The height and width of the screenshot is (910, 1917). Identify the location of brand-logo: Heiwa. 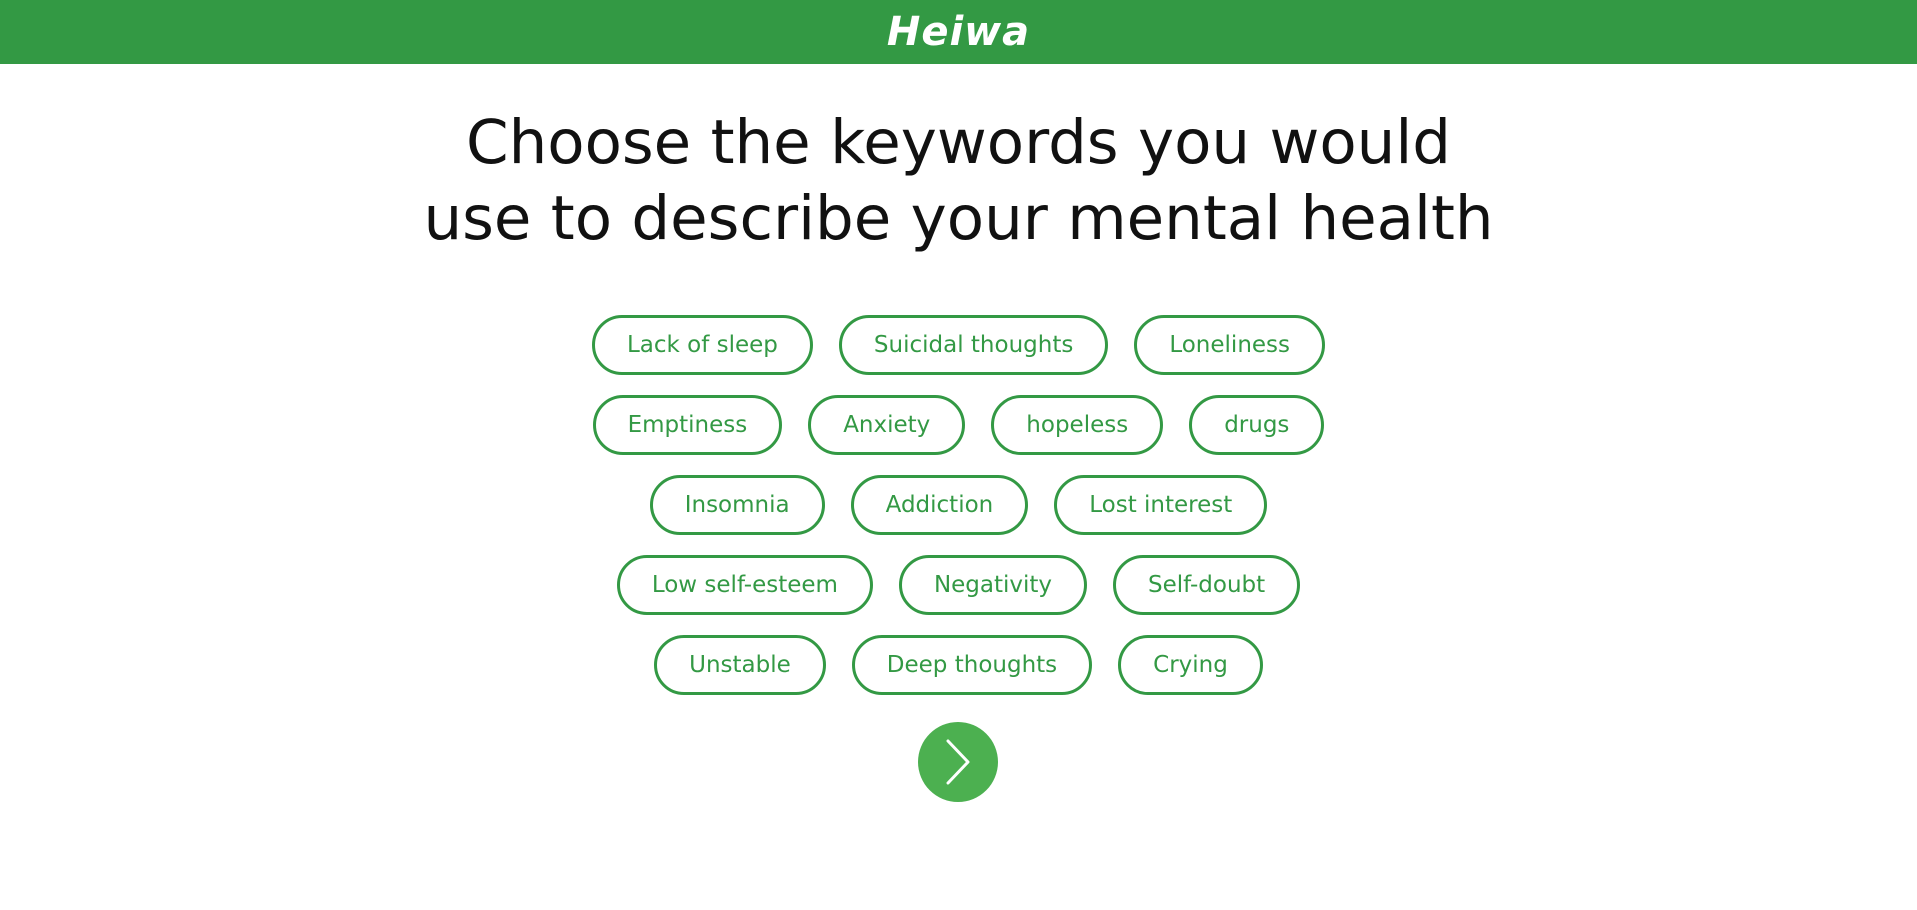
(958, 32).